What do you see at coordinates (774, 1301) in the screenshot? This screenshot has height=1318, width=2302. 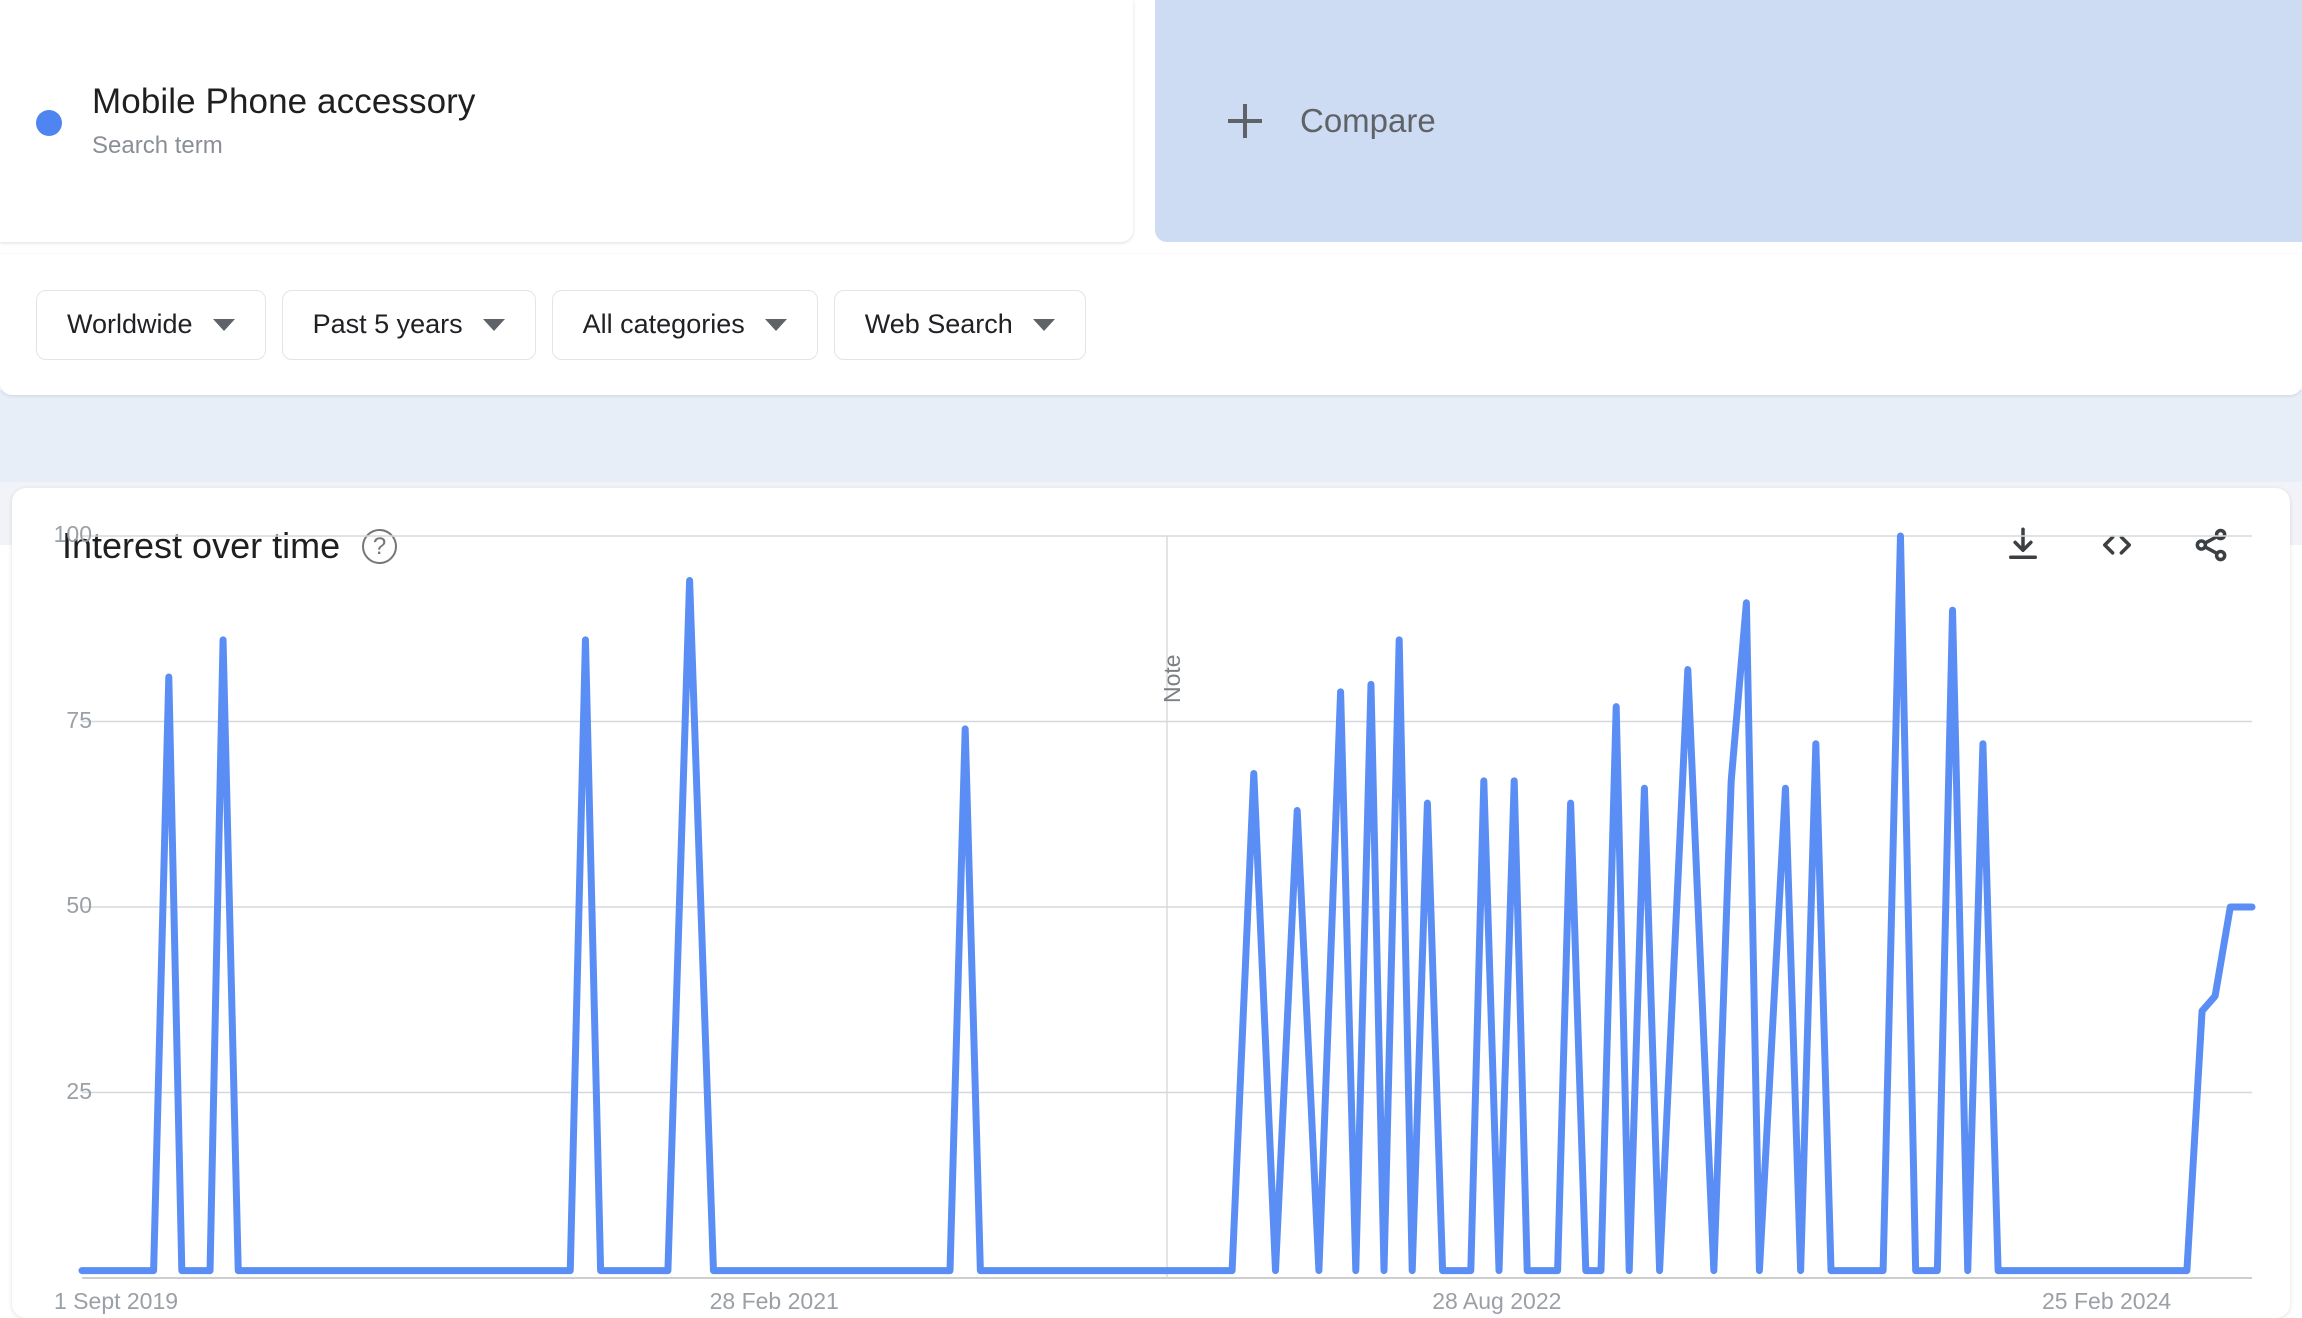 I see `x-axis-tick-label: 28 Feb 2021` at bounding box center [774, 1301].